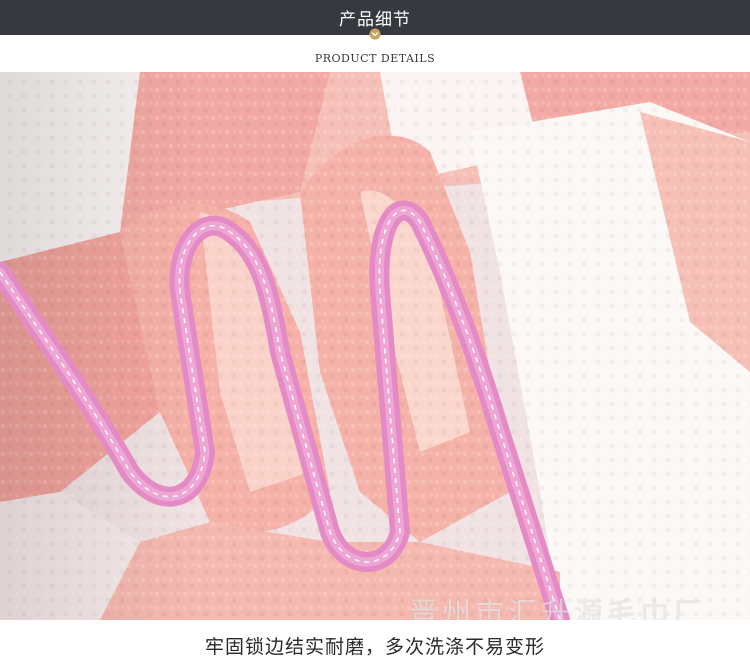 The height and width of the screenshot is (669, 750). I want to click on chevron-down-icon, so click(375, 34).